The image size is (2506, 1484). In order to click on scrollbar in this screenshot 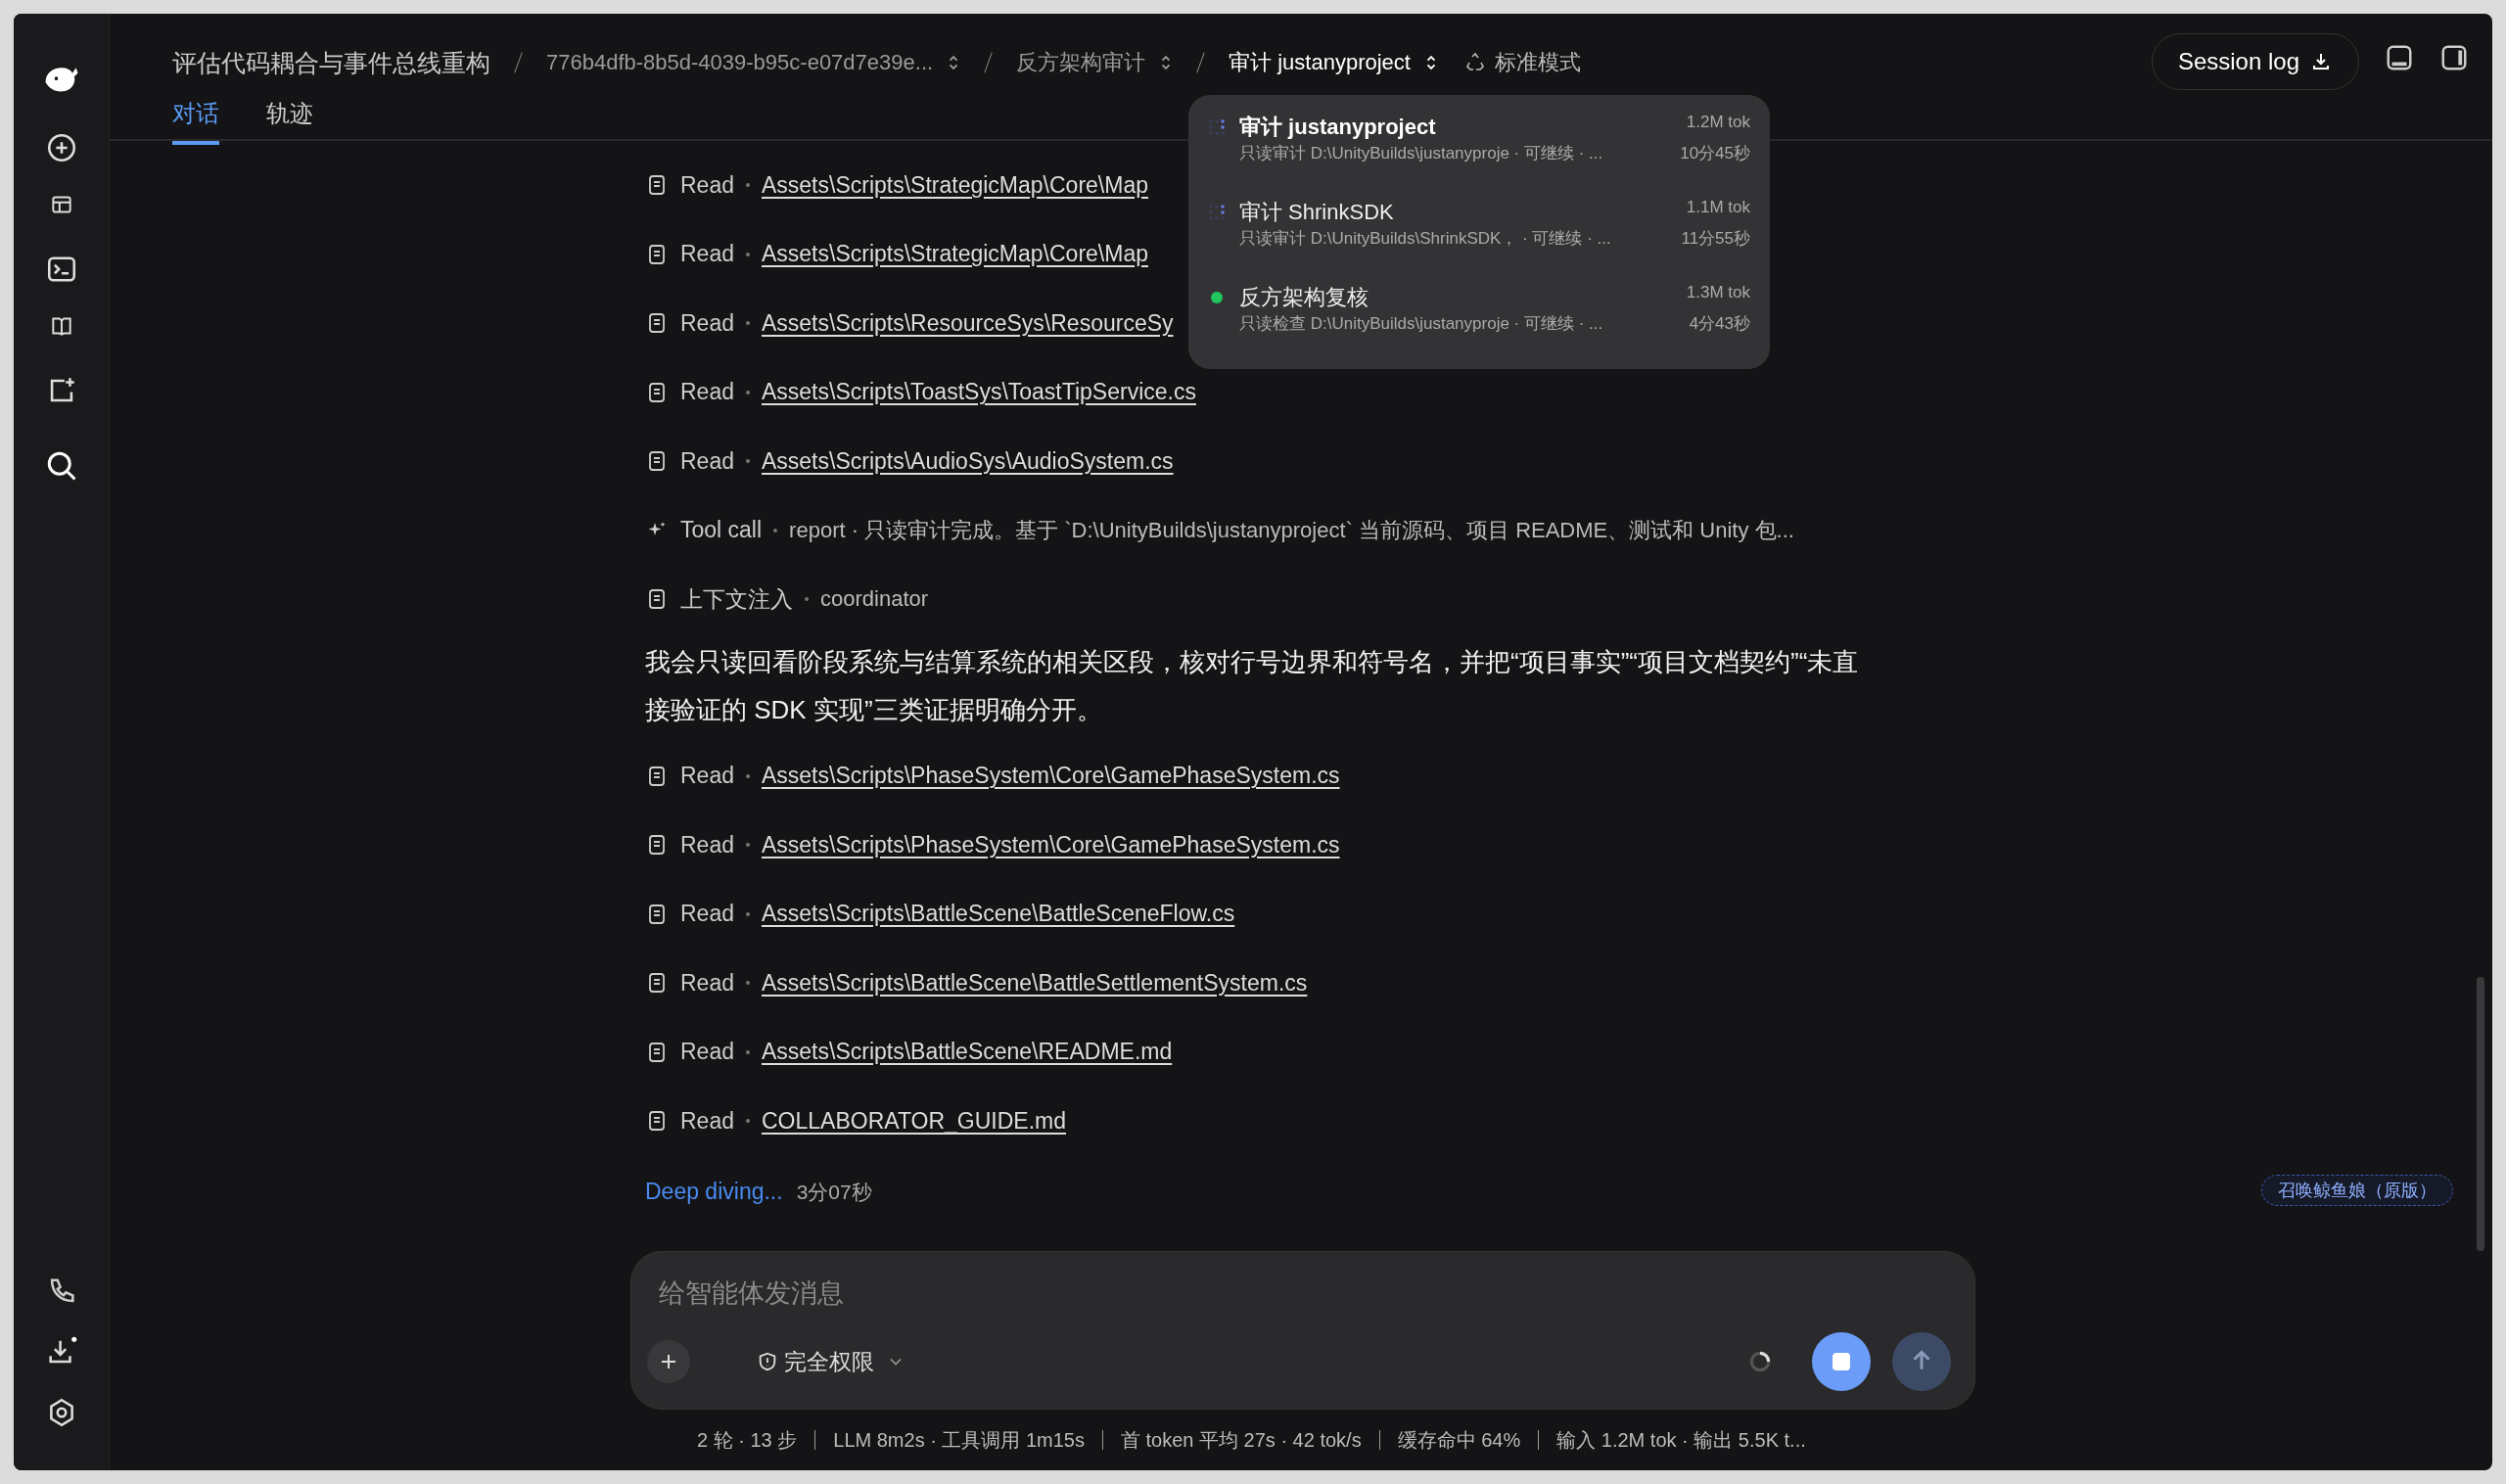, I will do `click(2480, 1114)`.